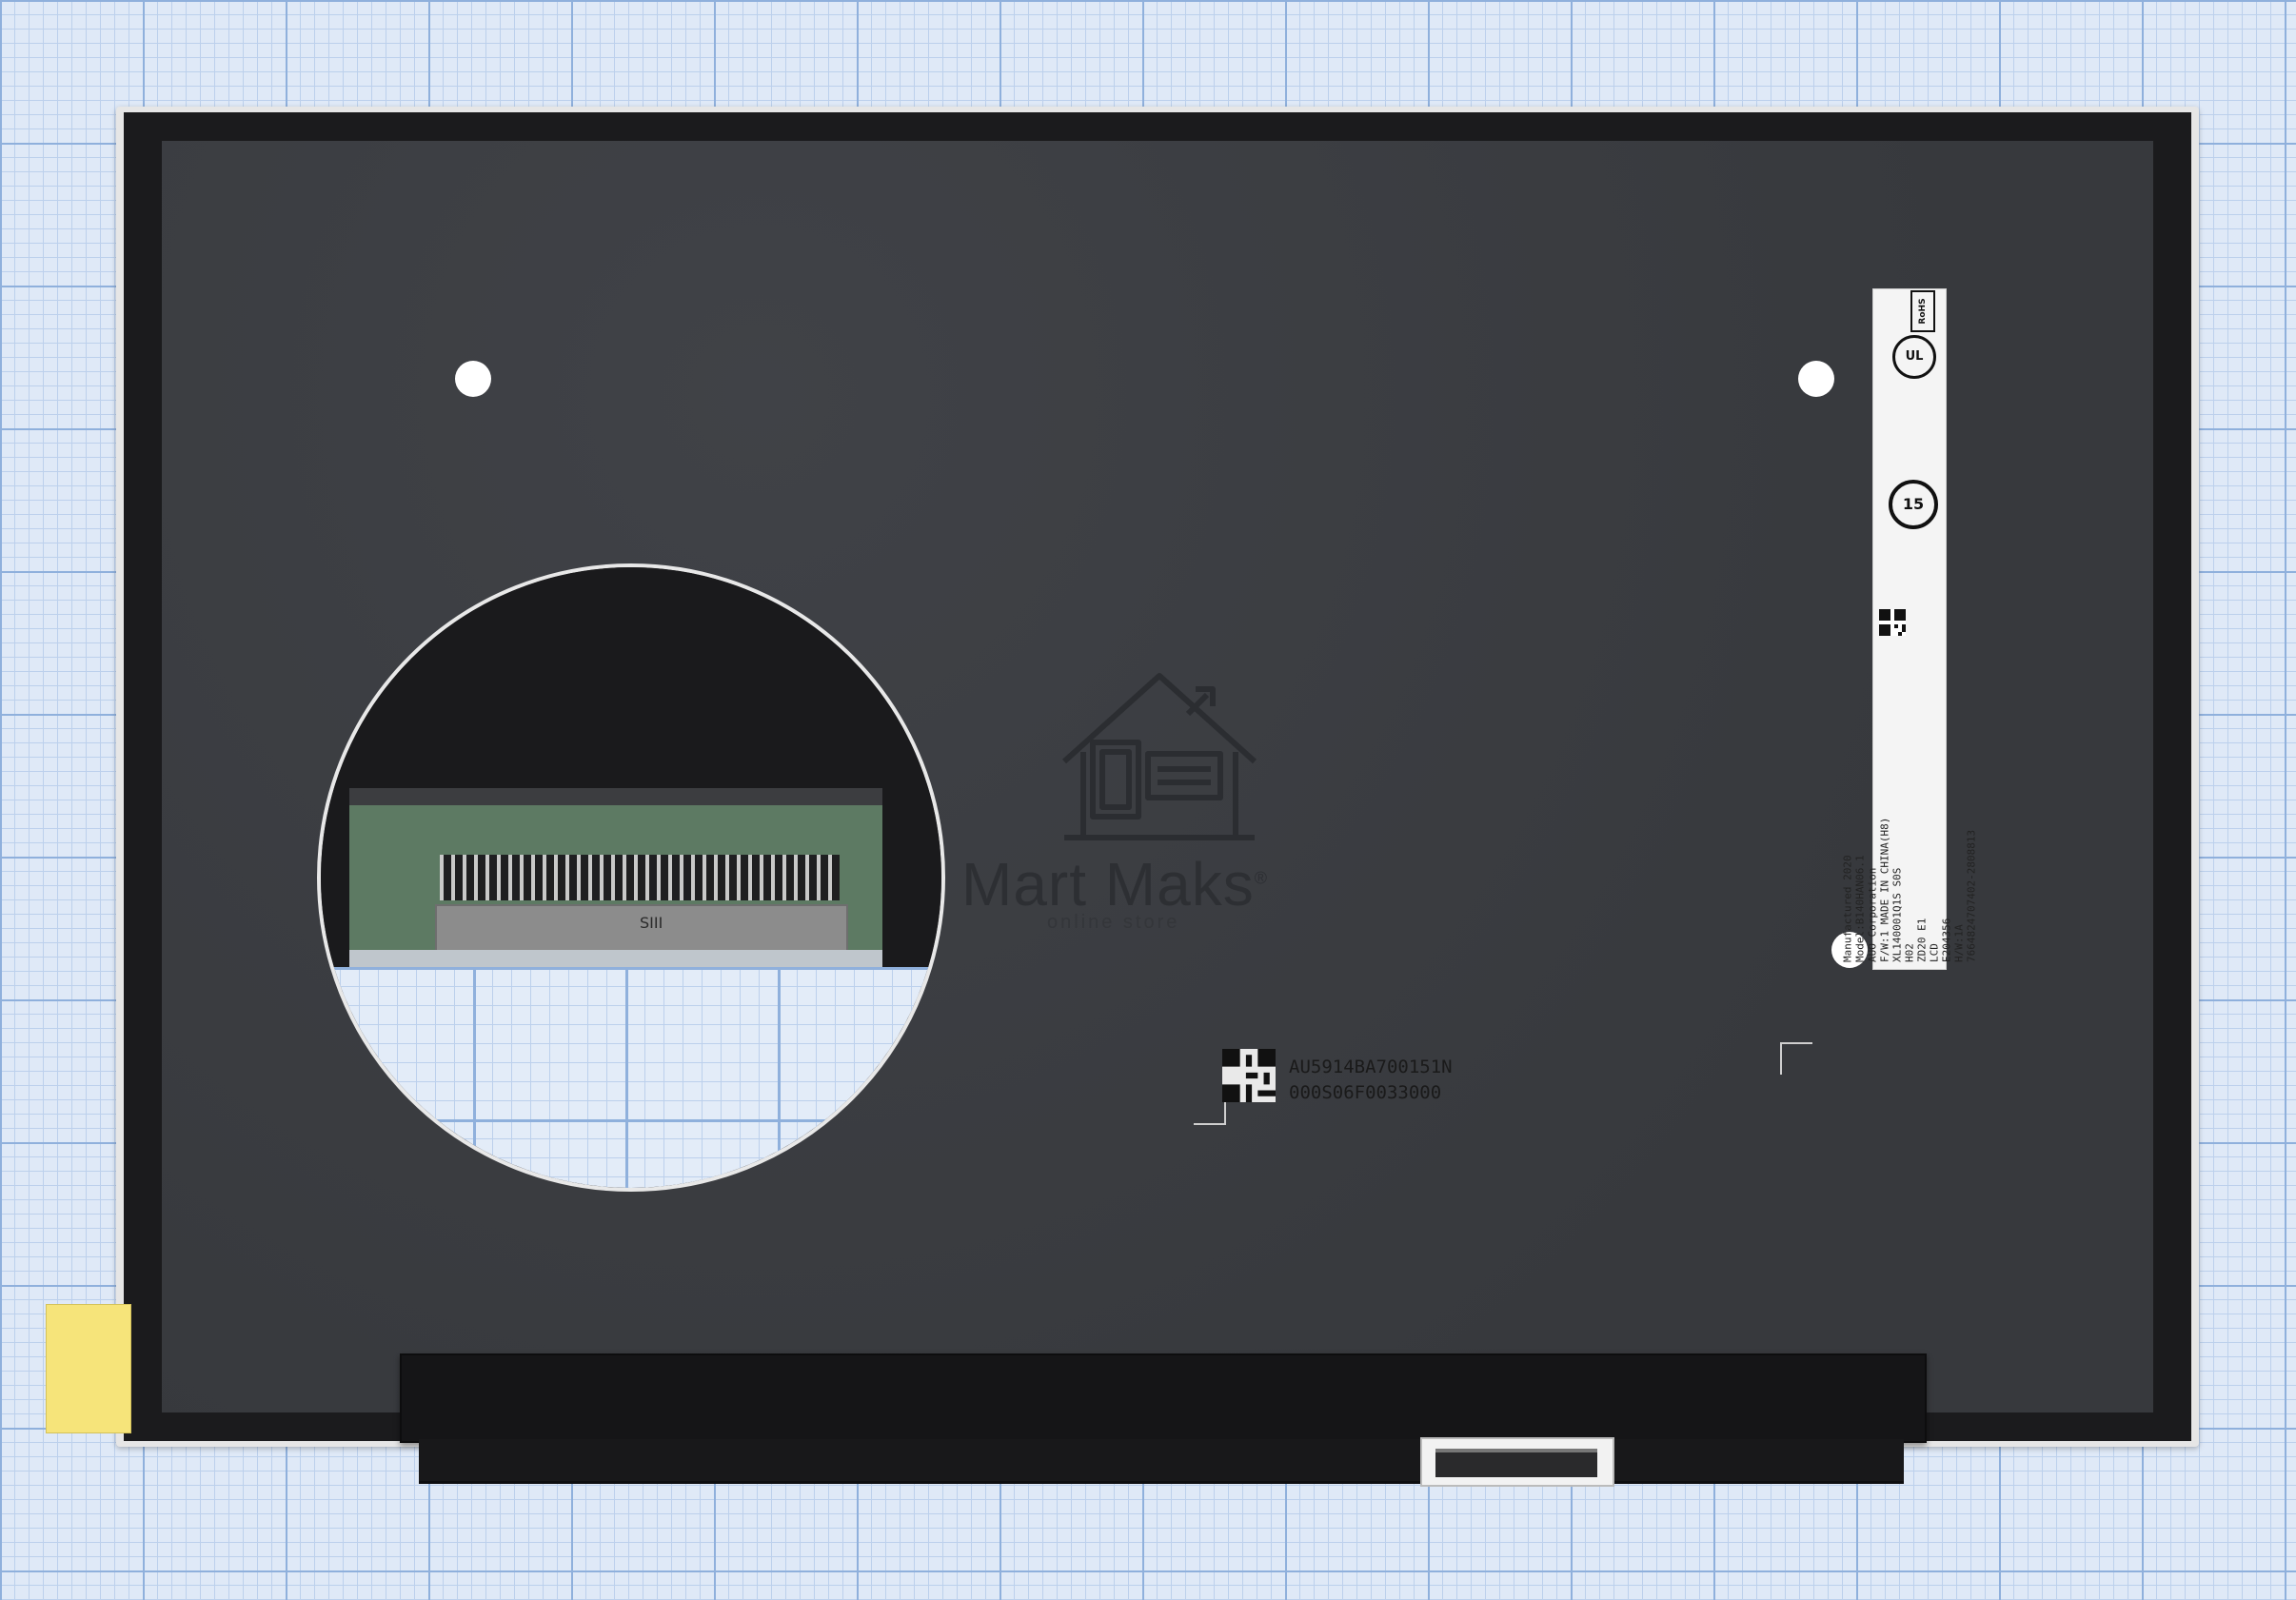 The height and width of the screenshot is (1600, 2296). What do you see at coordinates (1897, 914) in the screenshot?
I see `label-line: XL140001Q1S S0S` at bounding box center [1897, 914].